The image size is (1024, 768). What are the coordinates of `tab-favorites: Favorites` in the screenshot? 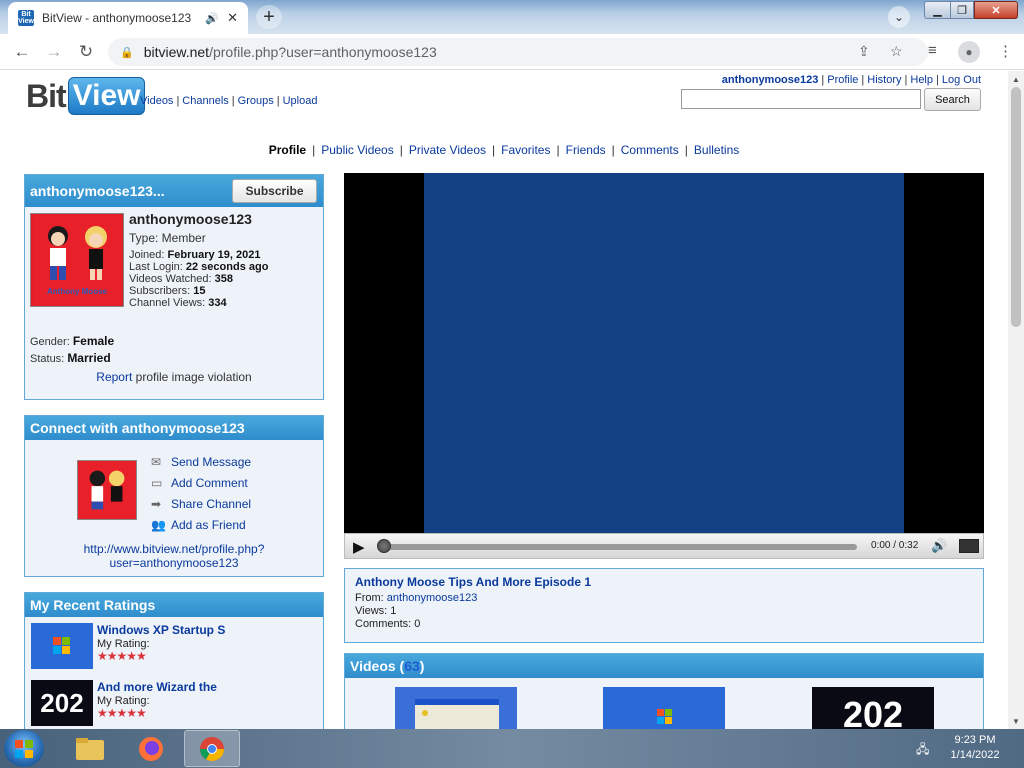 It's located at (525, 150).